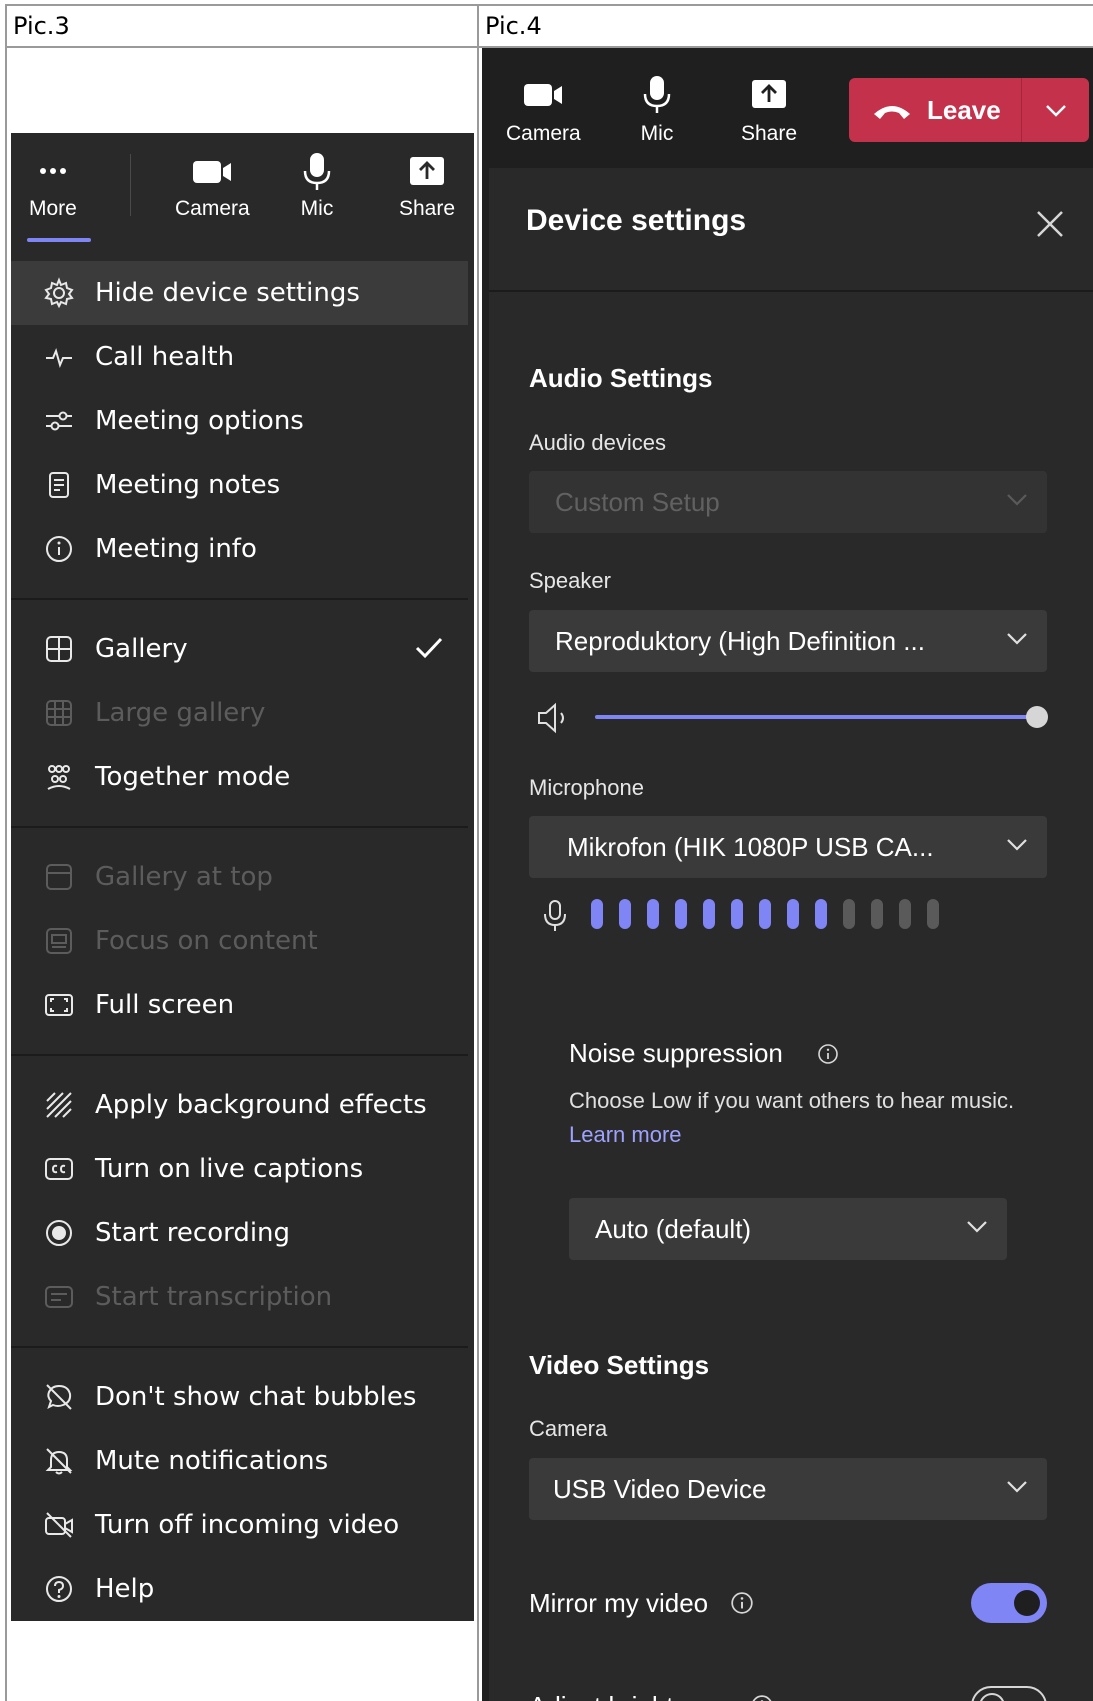 The image size is (1093, 1701). Describe the element at coordinates (59, 1005) in the screenshot. I see `fullscreen-icon` at that location.